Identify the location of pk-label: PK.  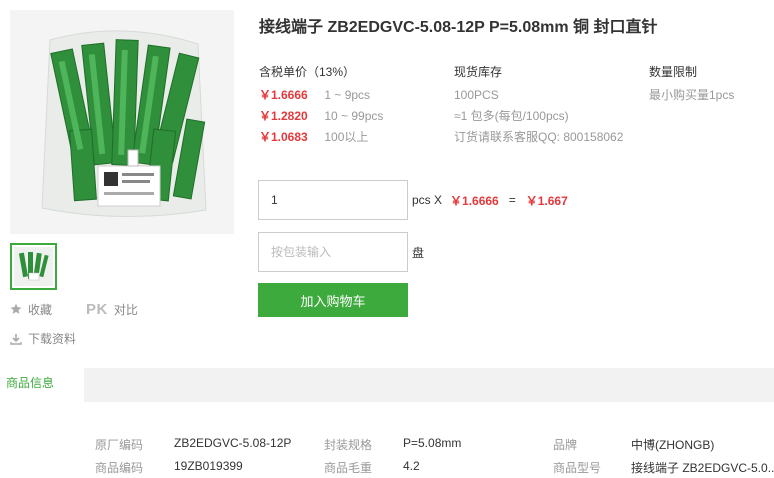
(97, 309).